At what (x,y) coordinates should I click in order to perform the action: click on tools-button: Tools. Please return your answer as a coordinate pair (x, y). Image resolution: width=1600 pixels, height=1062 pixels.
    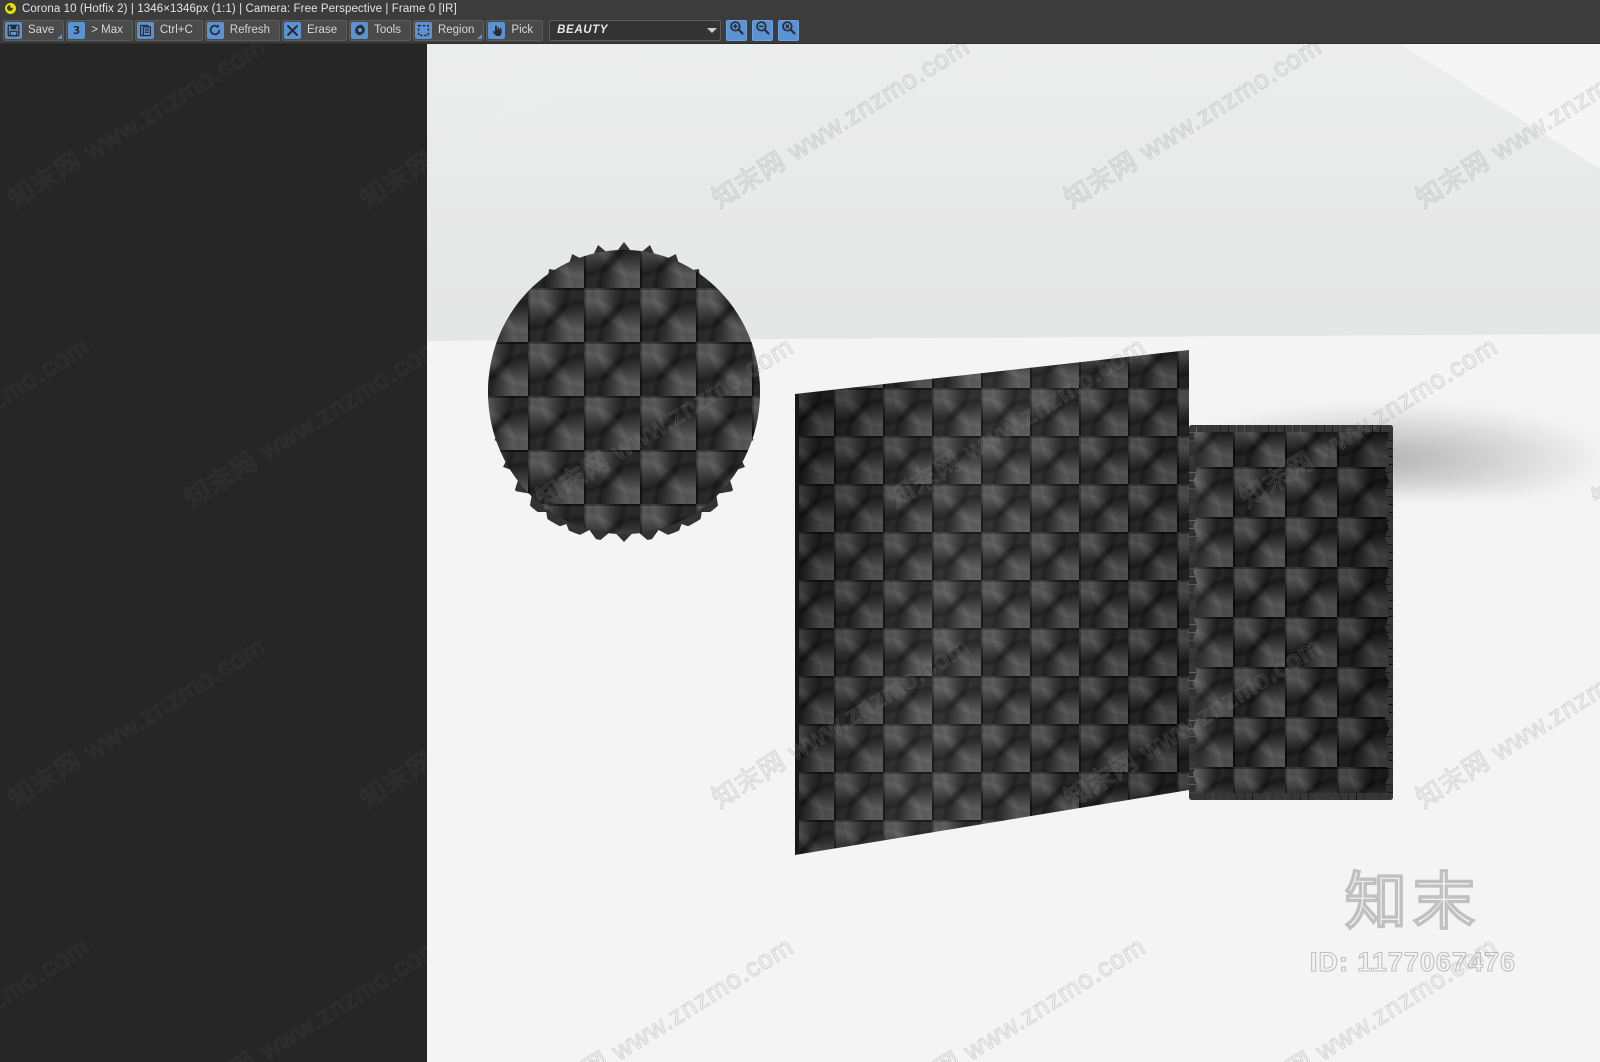
    Looking at the image, I should click on (380, 30).